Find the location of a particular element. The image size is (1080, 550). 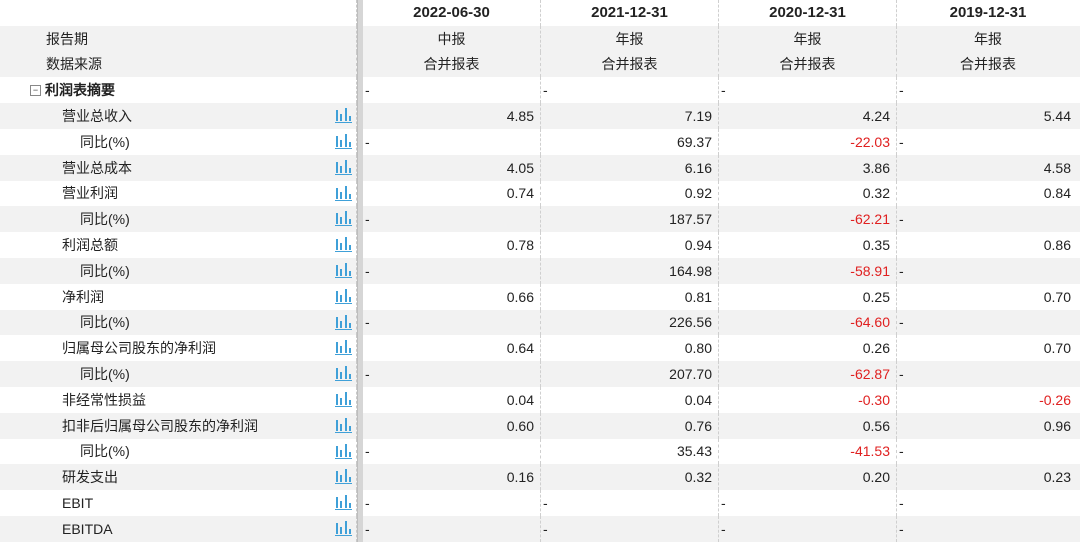

table-row: 营业总成本 4.05 6.16 3.86 4.58 is located at coordinates (540, 167).